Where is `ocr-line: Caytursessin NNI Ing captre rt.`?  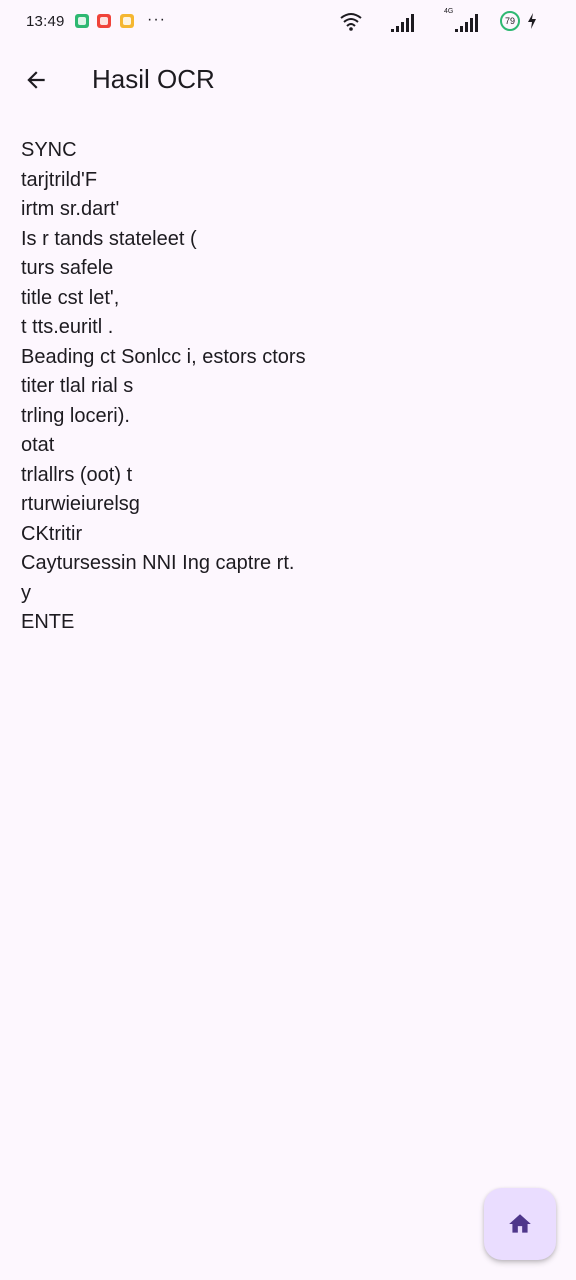 ocr-line: Caytursessin NNI Ing captre rt. is located at coordinates (158, 563).